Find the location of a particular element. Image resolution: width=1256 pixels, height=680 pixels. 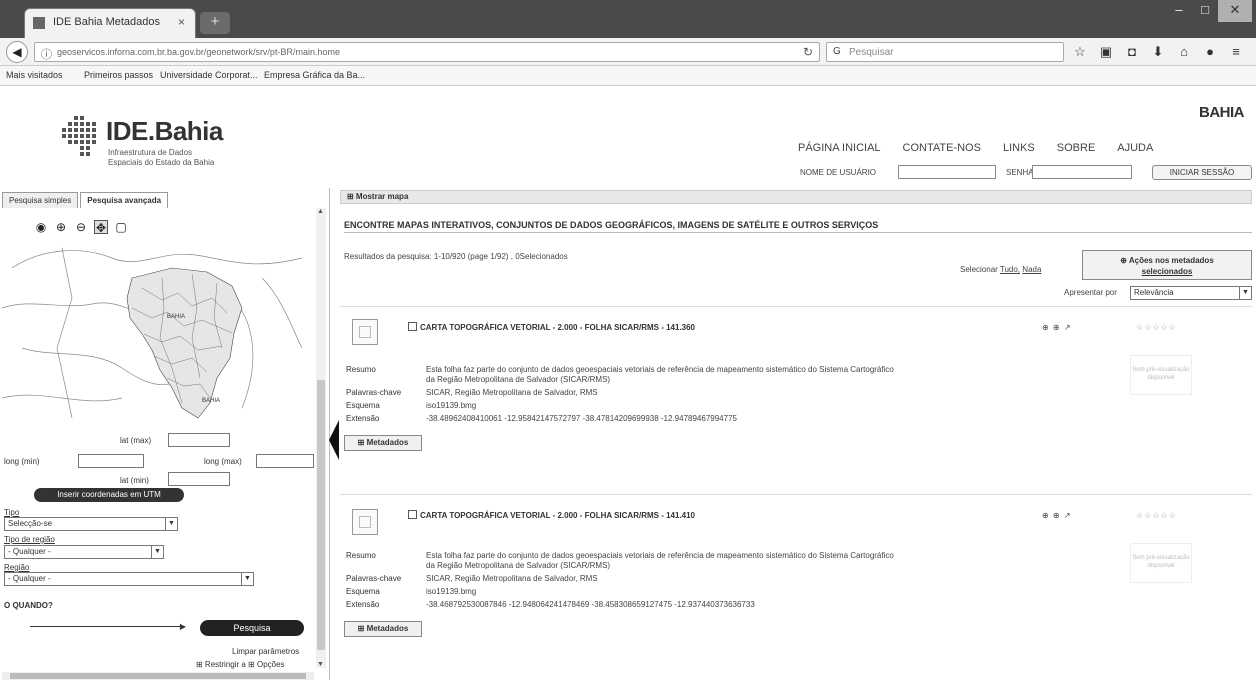

pan-icon: ✥ is located at coordinates (101, 227).